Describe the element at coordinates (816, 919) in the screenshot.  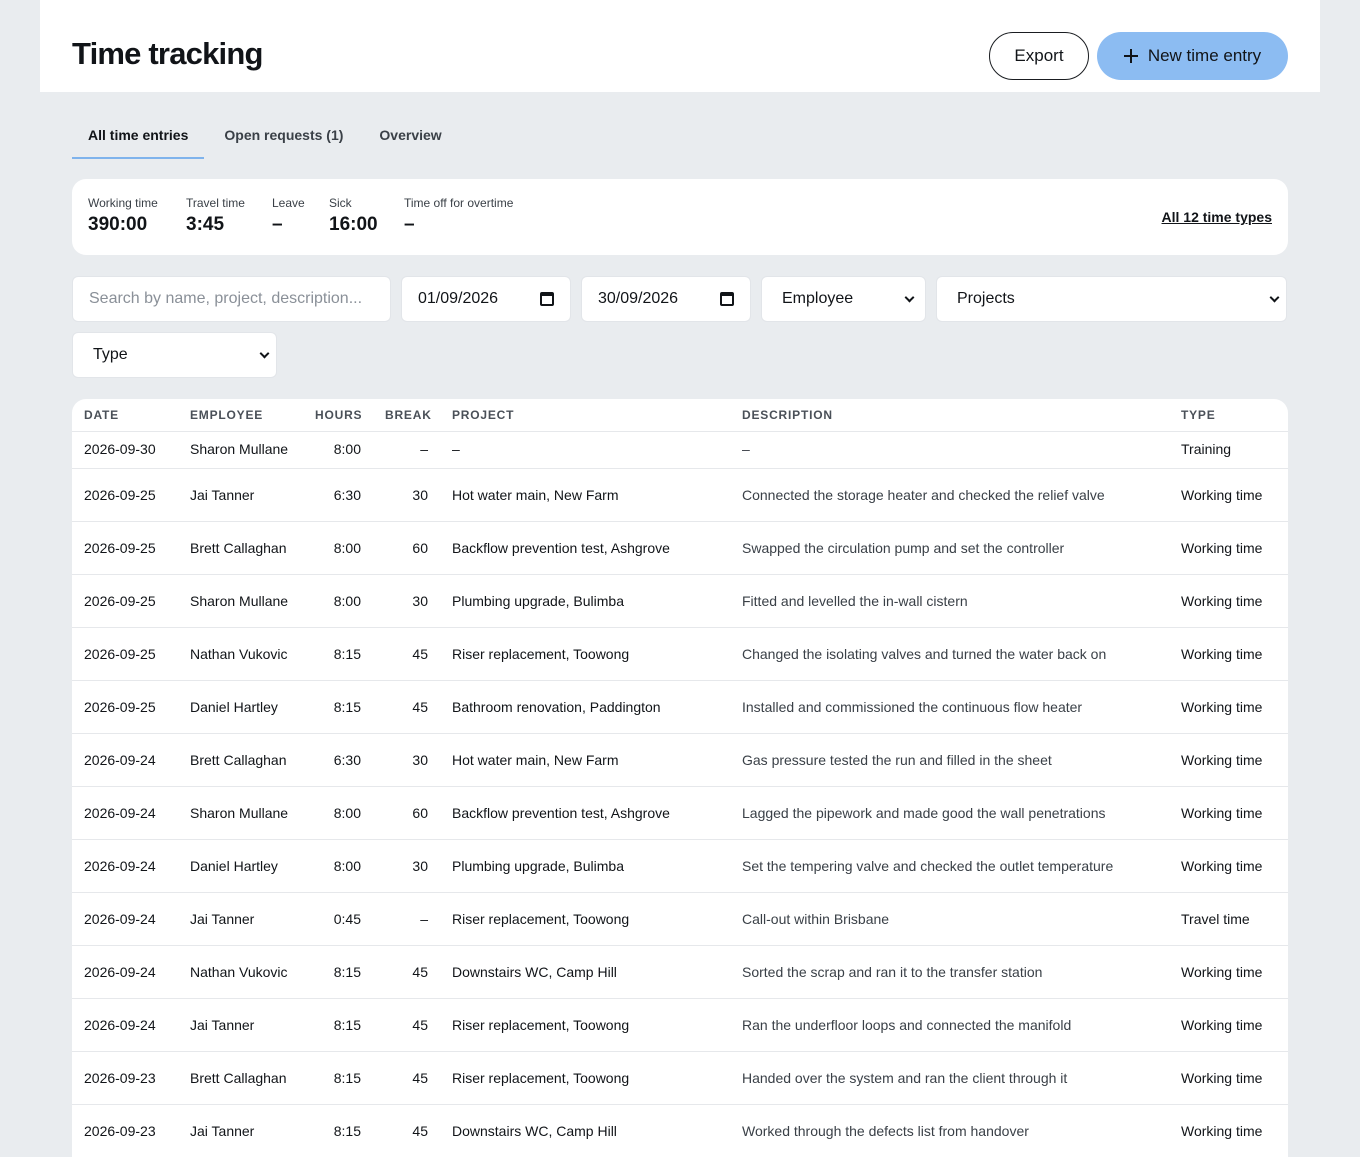
I see `cell-description: Call-out within Brisbane` at that location.